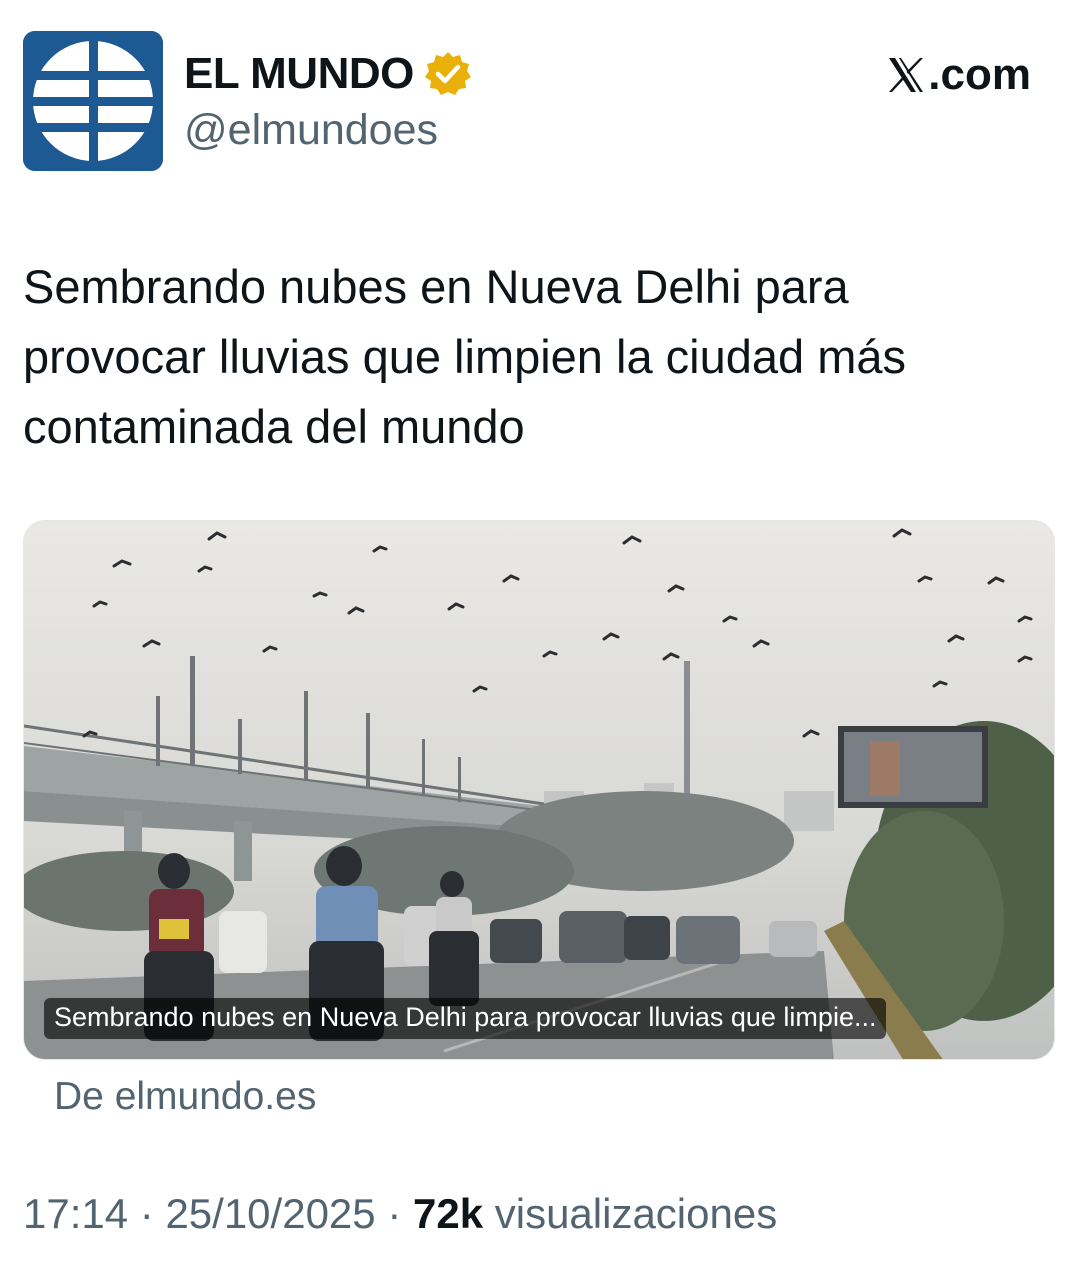 The image size is (1079, 1280). Describe the element at coordinates (448, 1213) in the screenshot. I see `views-count: 72k` at that location.